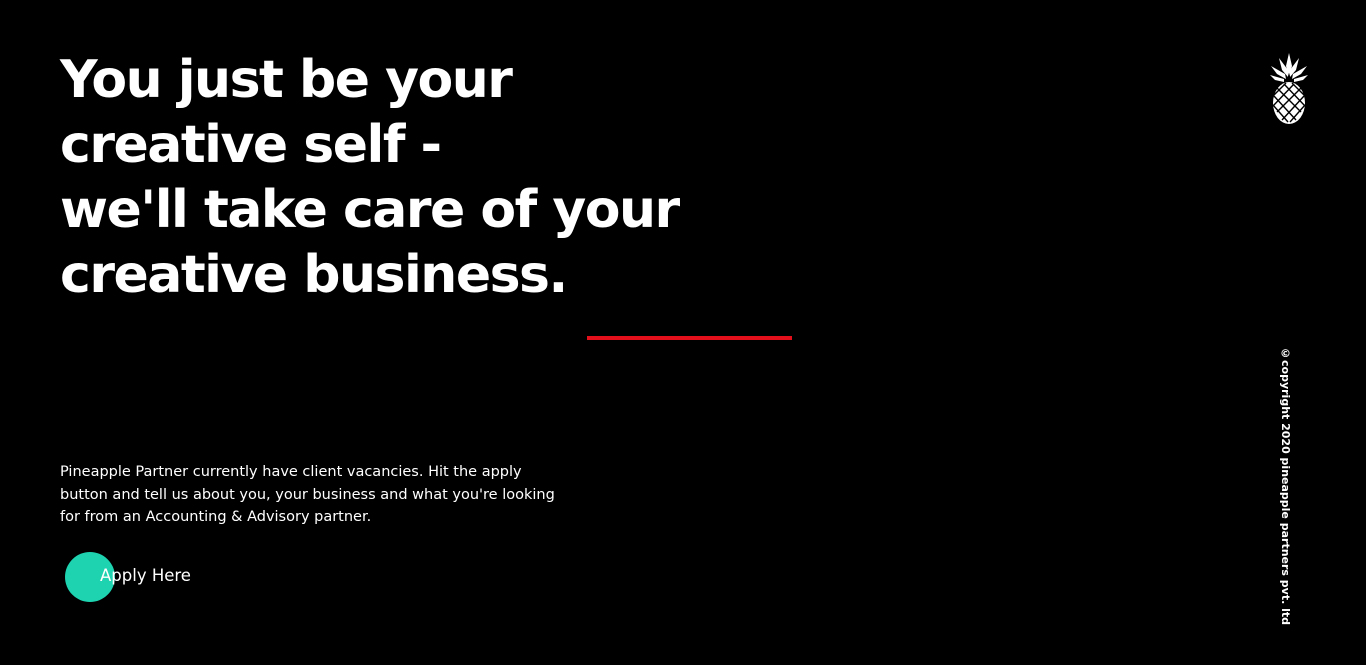 This screenshot has height=665, width=1366. Describe the element at coordinates (370, 210) in the screenshot. I see `headline-line: we'll take care of your` at that location.